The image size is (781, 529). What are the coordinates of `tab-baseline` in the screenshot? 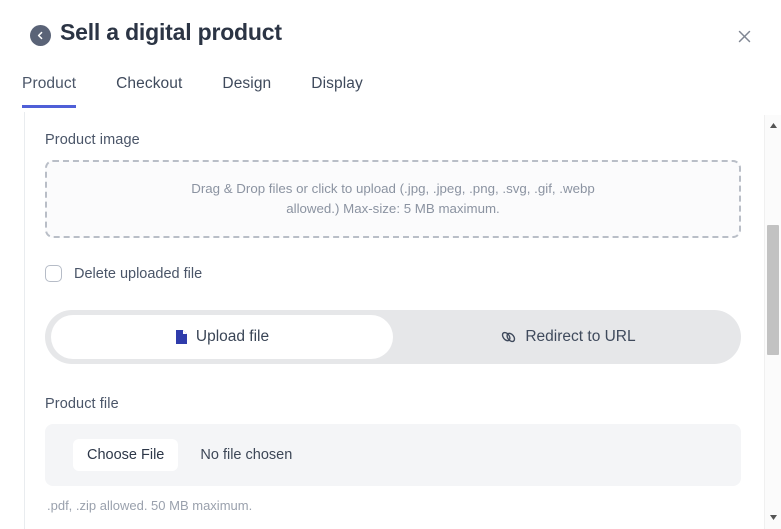 It's located at (390, 110).